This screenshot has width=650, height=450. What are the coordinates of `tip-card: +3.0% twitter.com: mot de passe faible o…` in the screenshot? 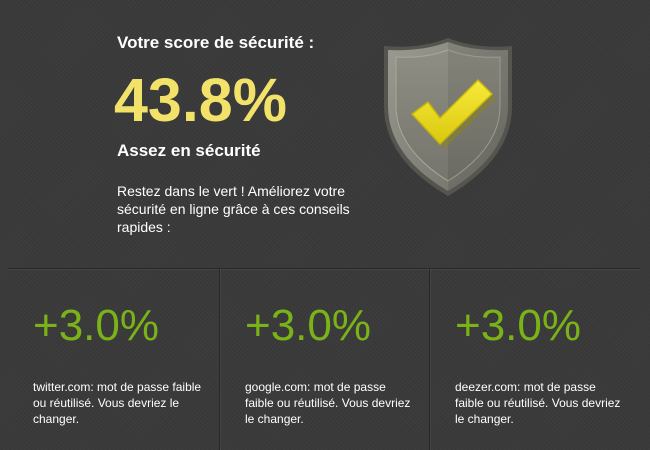 It's located at (113, 359).